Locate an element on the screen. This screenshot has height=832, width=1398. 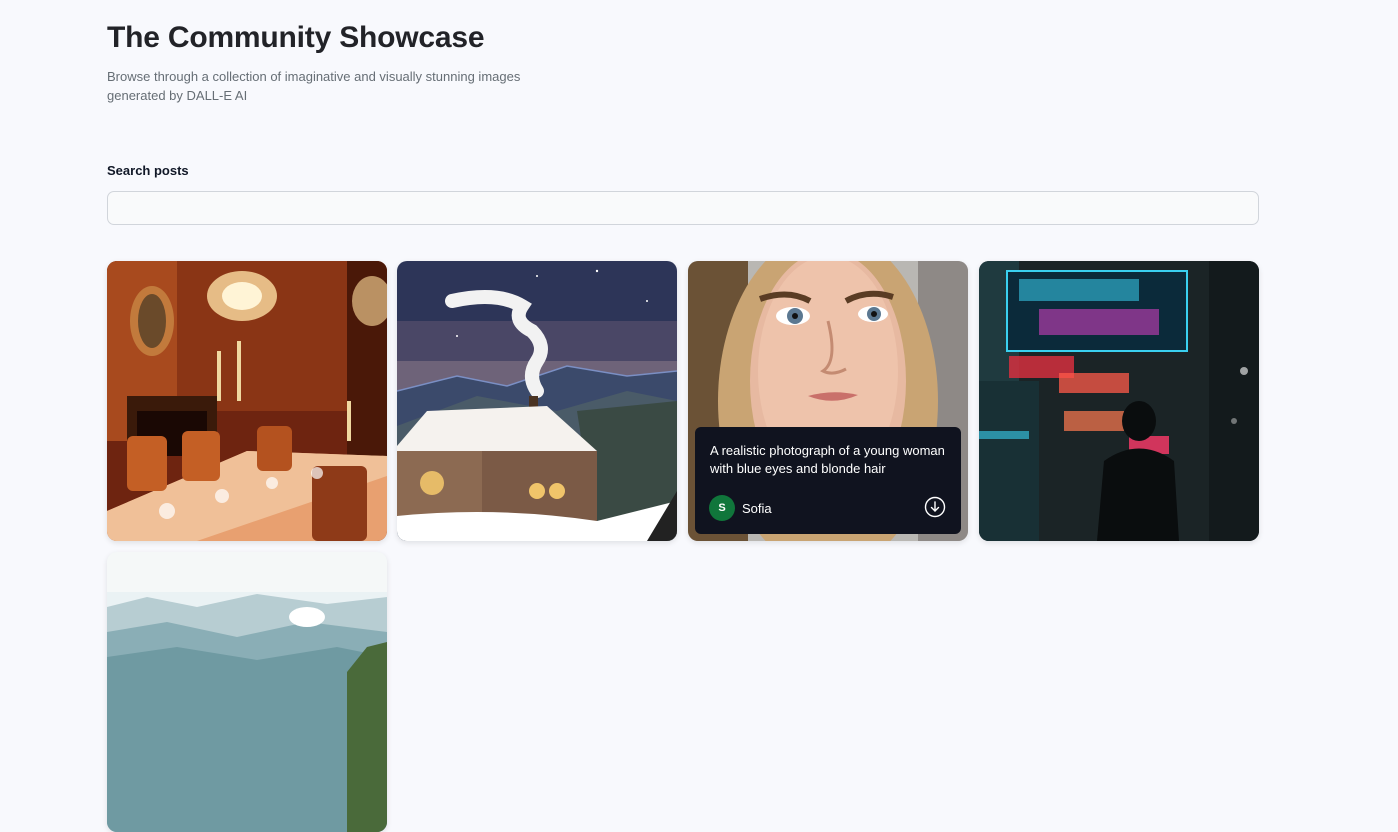
post-image-neon-street is located at coordinates (1119, 401).